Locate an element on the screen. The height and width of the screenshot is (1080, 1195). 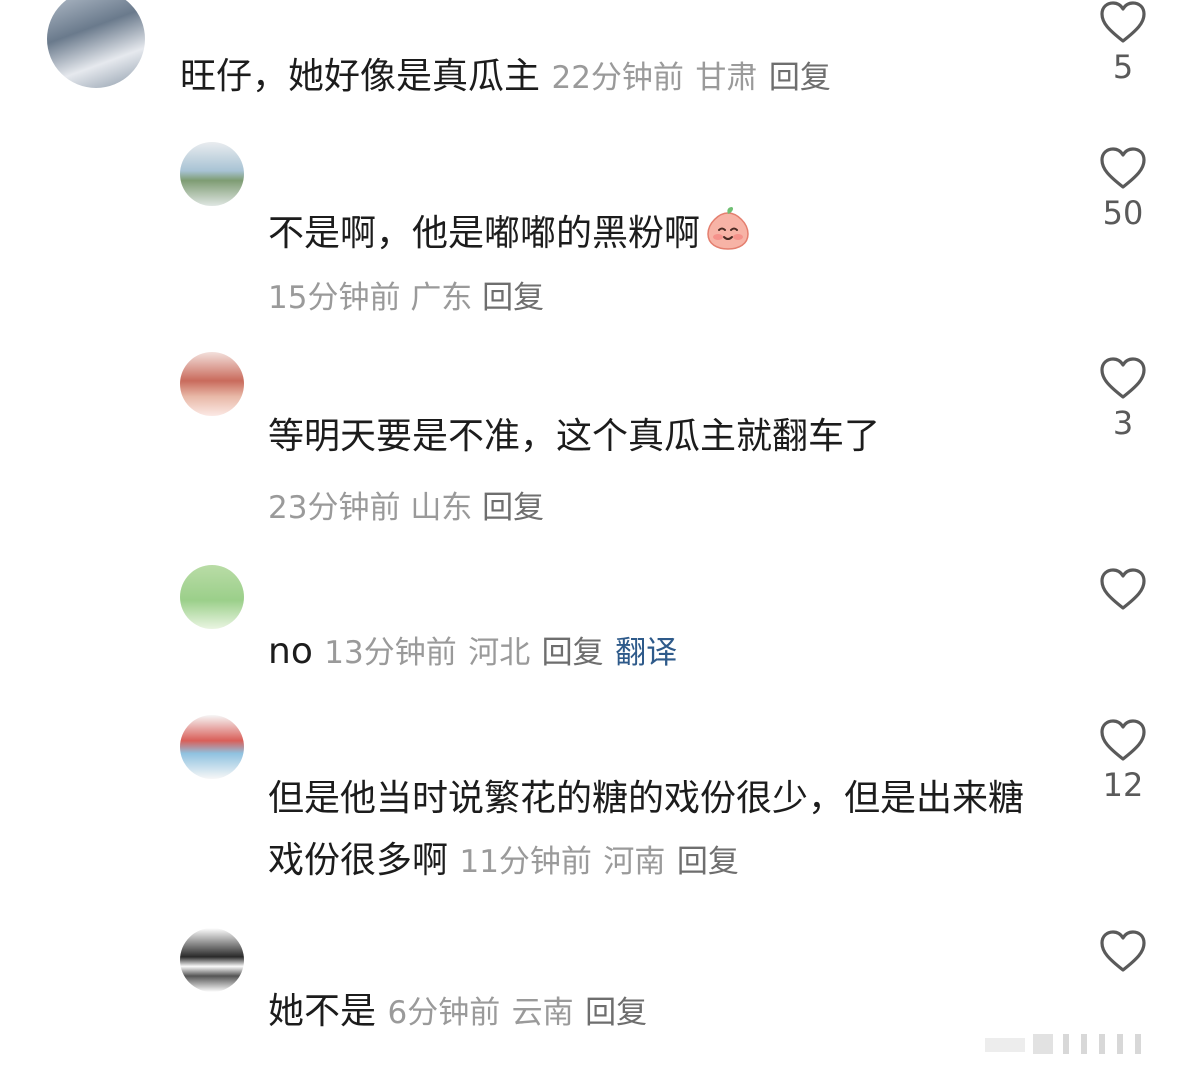
comment-2: 等明天要是不准，这个真瓜主就翻车了 is located at coordinates (574, 436).